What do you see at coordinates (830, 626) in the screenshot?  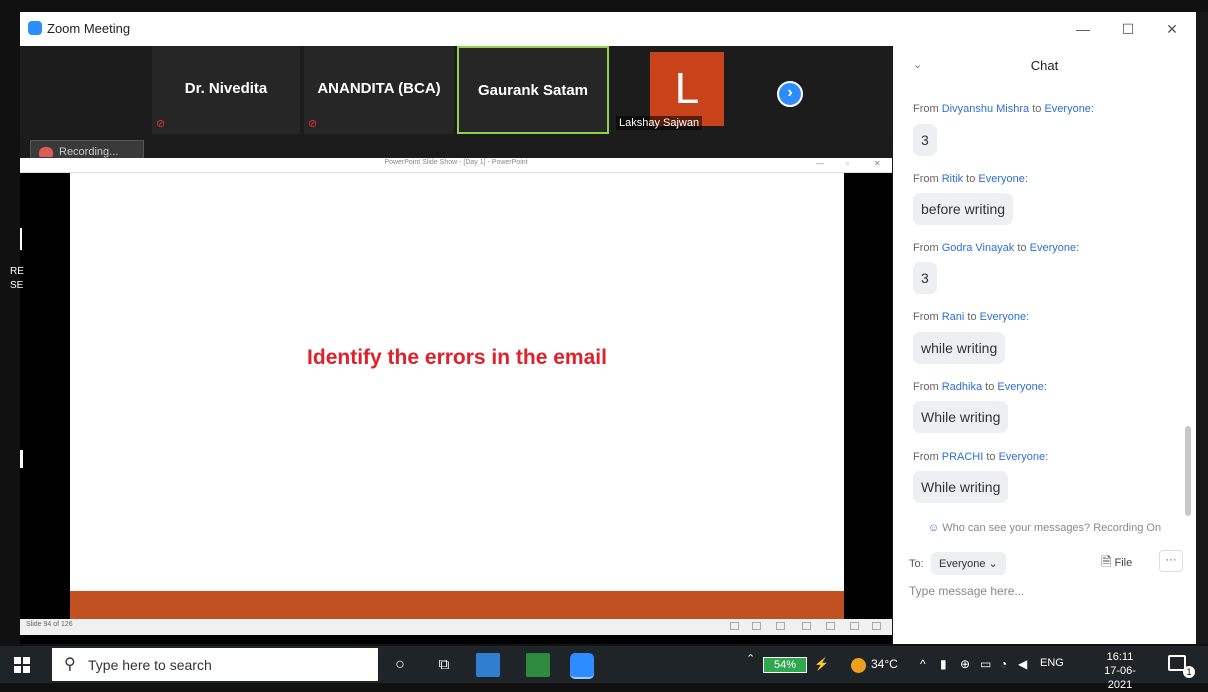 I see `slideshow-view-icon` at bounding box center [830, 626].